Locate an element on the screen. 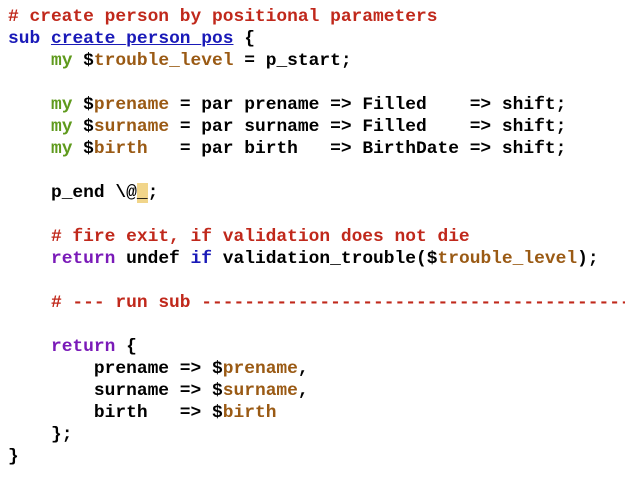 This screenshot has height=478, width=625. cursor-highlight: _ is located at coordinates (142, 193).